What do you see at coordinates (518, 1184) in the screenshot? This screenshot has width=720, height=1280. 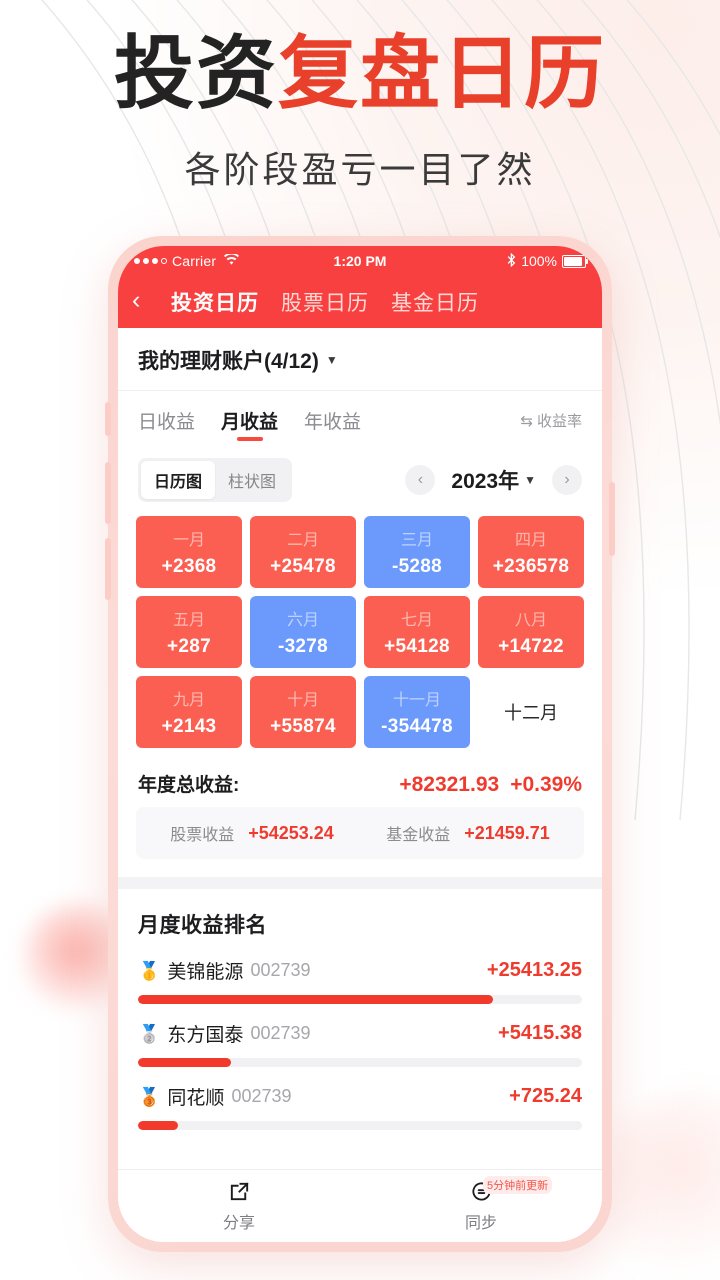 I see `sync-updated-badge: 5分钟前更新` at bounding box center [518, 1184].